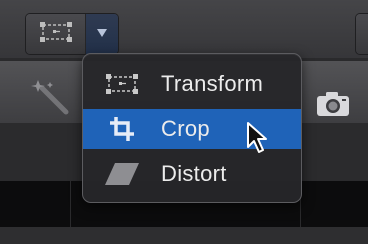 The image size is (368, 244). I want to click on menu-item-label: Distort, so click(194, 173).